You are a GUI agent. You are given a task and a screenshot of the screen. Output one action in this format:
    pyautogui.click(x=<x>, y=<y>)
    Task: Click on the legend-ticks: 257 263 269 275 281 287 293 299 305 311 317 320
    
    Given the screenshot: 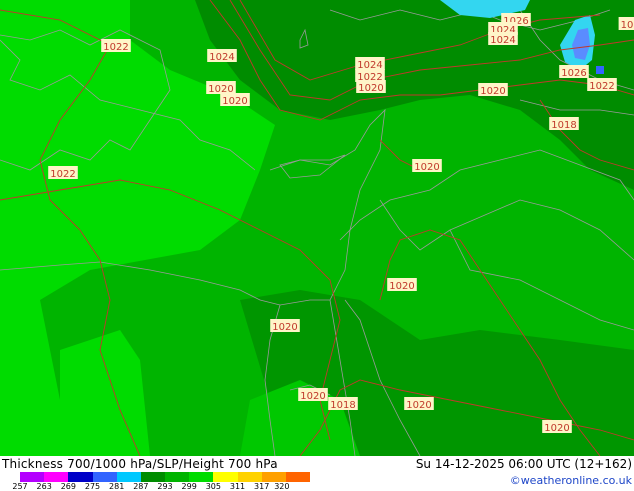 What is the action you would take?
    pyautogui.click(x=166, y=473)
    